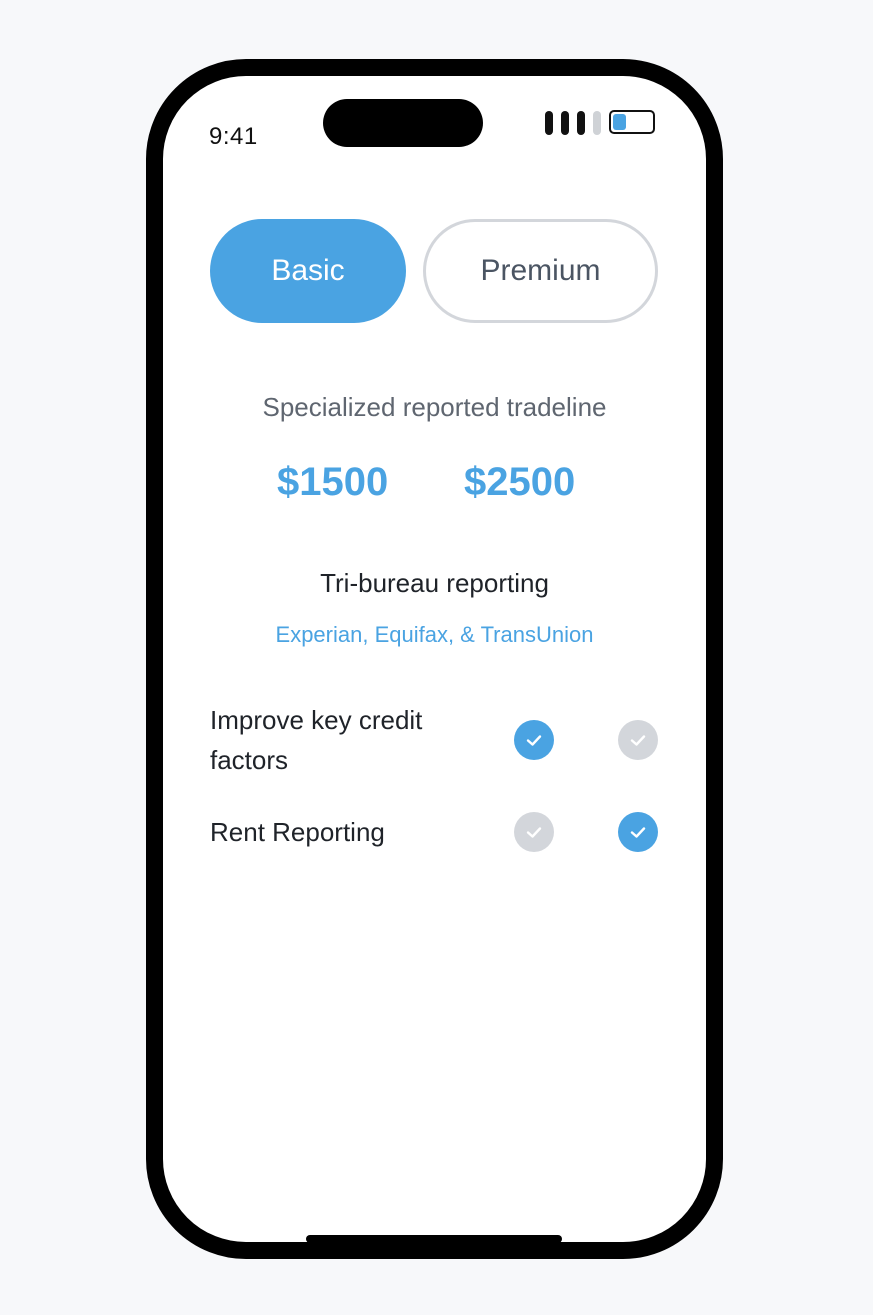 This screenshot has height=1315, width=873. What do you see at coordinates (333, 482) in the screenshot?
I see `price-basic: $1500` at bounding box center [333, 482].